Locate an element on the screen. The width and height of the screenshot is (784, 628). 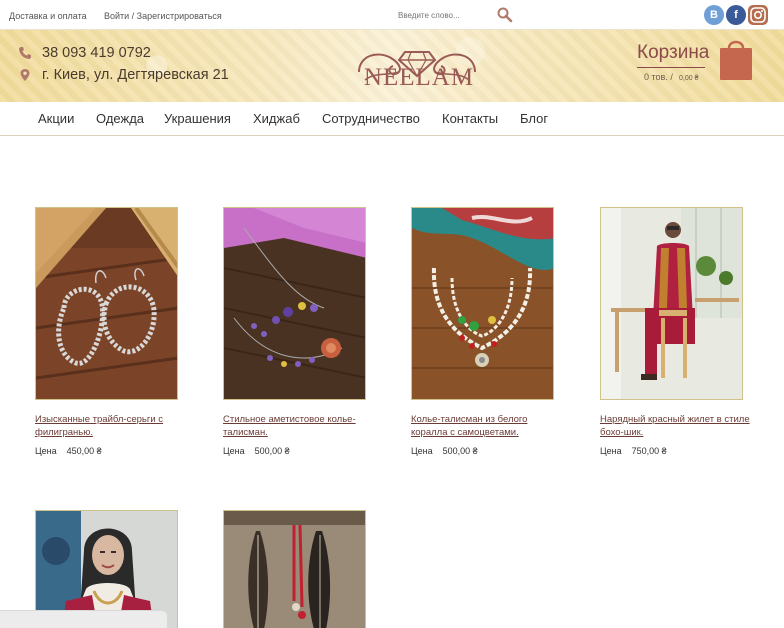
amethyst-necklace-photo is located at coordinates (294, 303).